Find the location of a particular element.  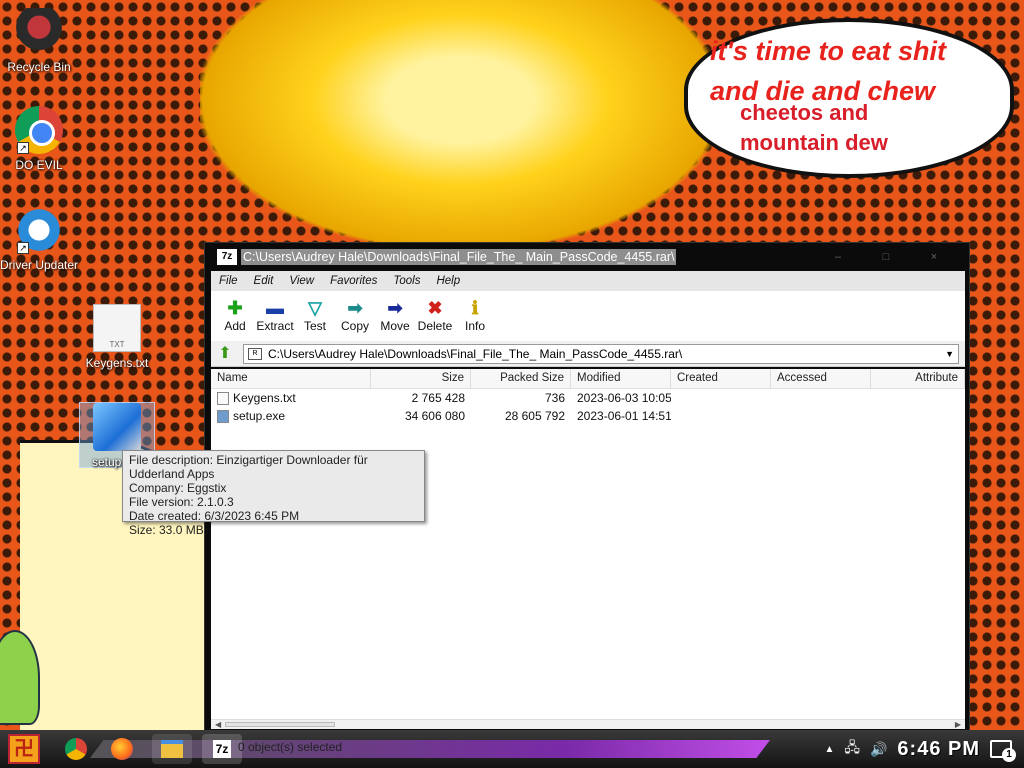

delete-x-icon: ✖ is located at coordinates (435, 308).